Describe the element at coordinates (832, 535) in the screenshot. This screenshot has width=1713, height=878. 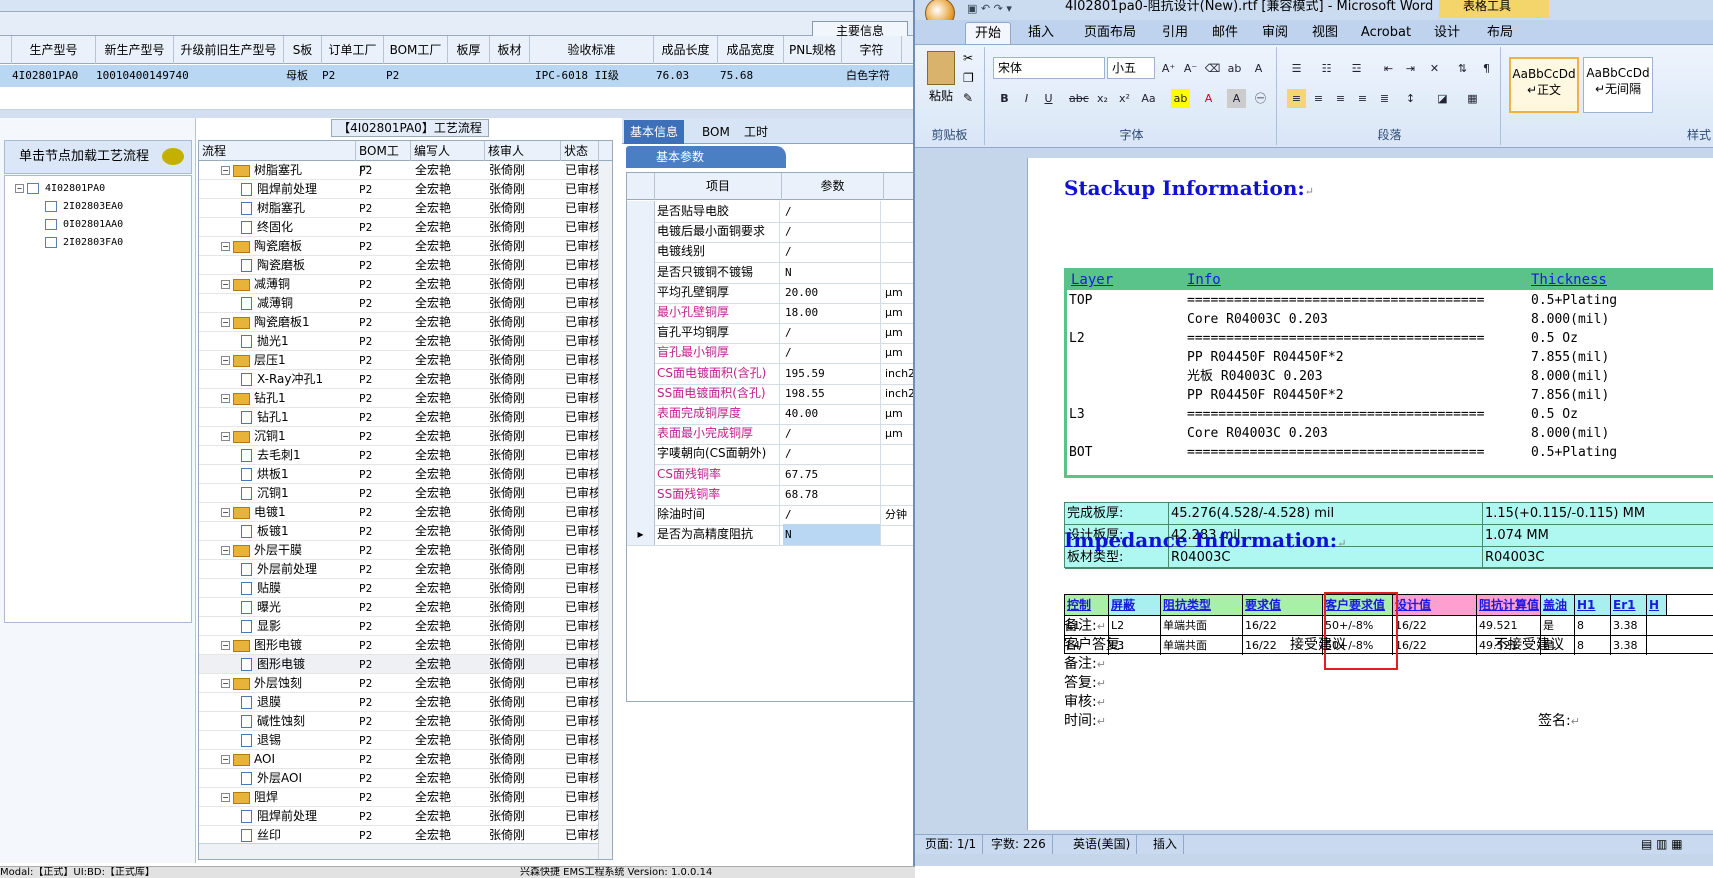
I see `param-value: N` at that location.